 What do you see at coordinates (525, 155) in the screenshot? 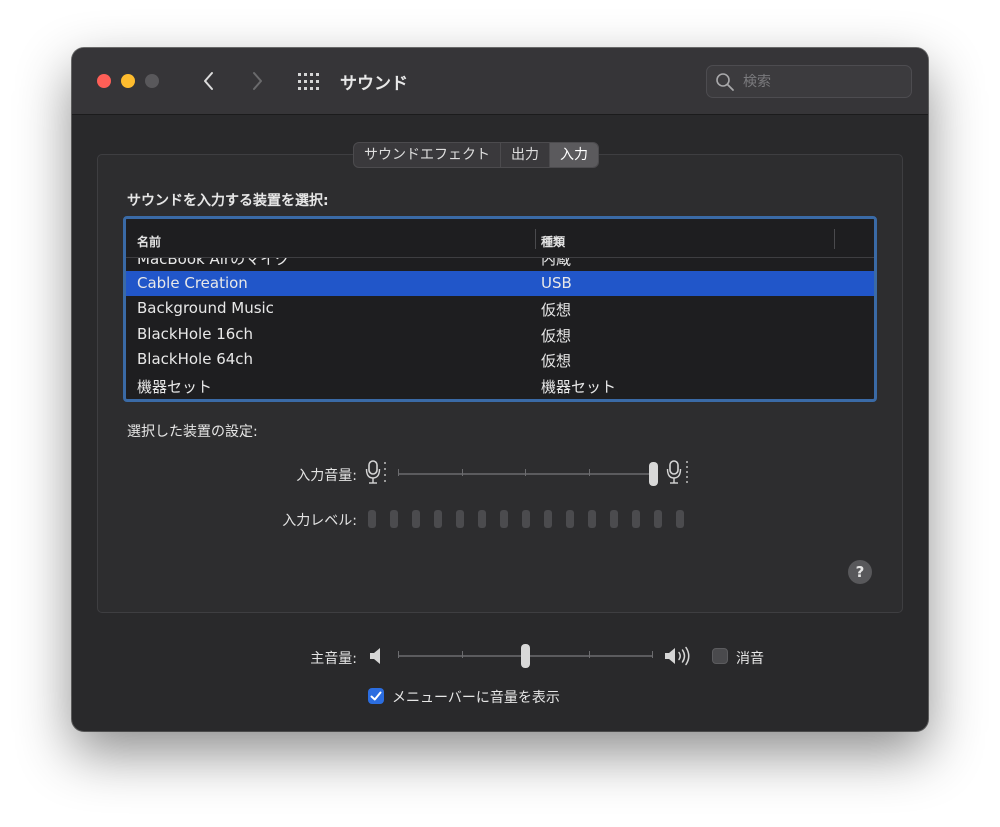
I see `tab-output: 出力` at bounding box center [525, 155].